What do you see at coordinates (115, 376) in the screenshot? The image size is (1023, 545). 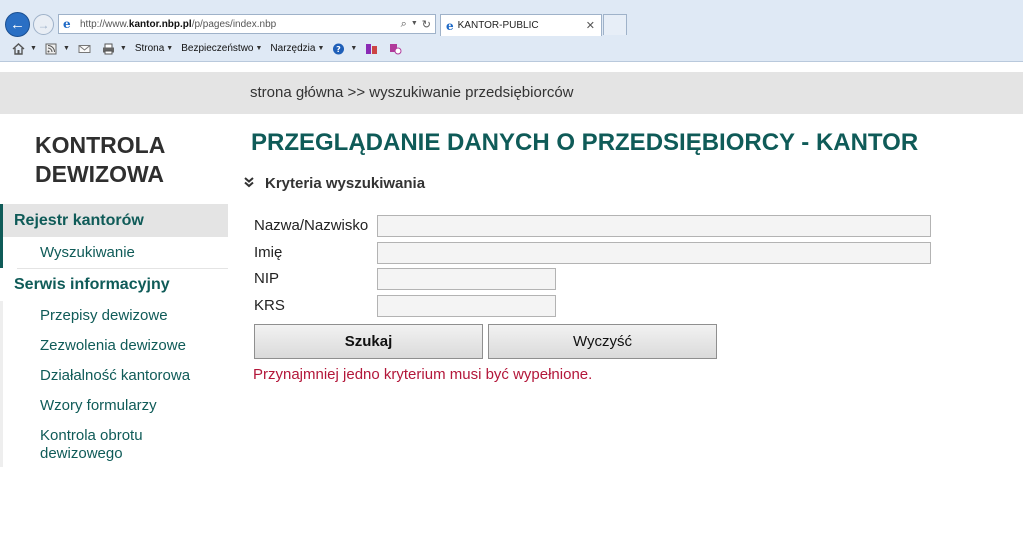 I see `sidebar-item-exchange-activity: Działalność kantorowa` at bounding box center [115, 376].